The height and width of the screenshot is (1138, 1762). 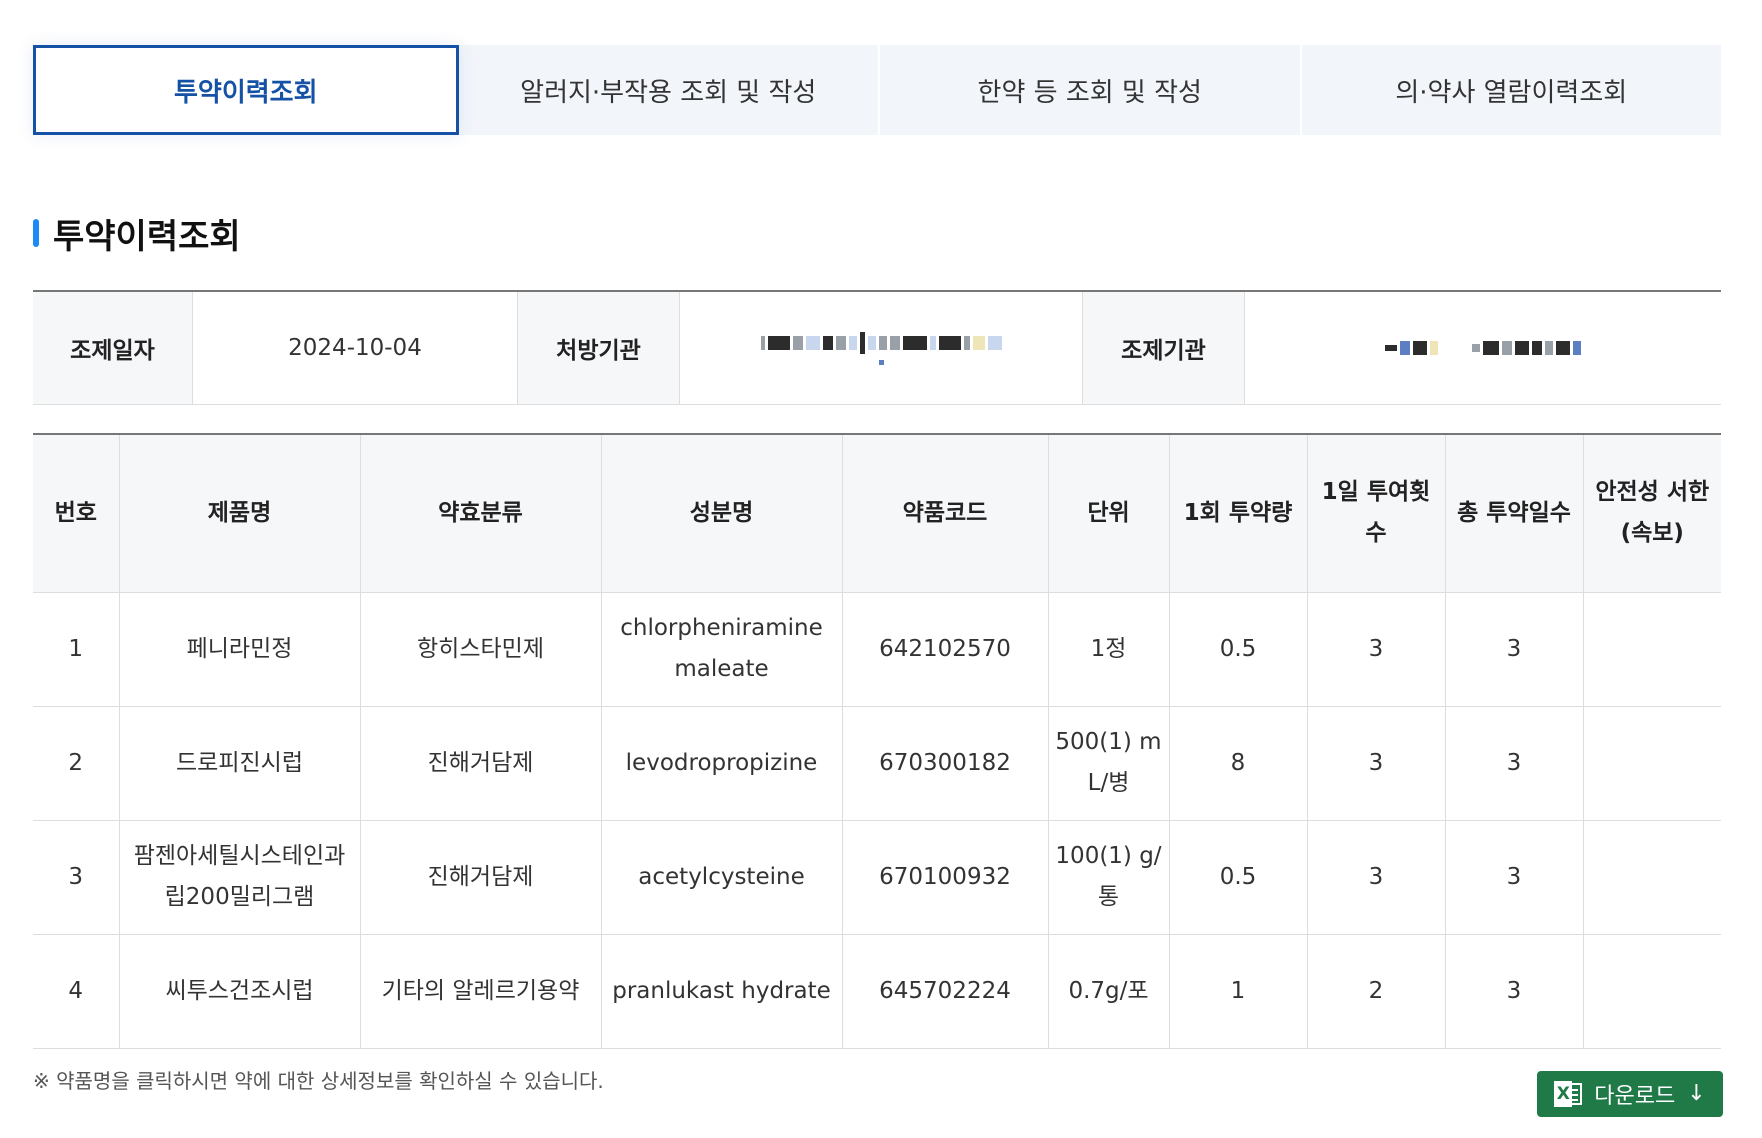 What do you see at coordinates (147, 236) in the screenshot?
I see `page-title: 투약이력조회` at bounding box center [147, 236].